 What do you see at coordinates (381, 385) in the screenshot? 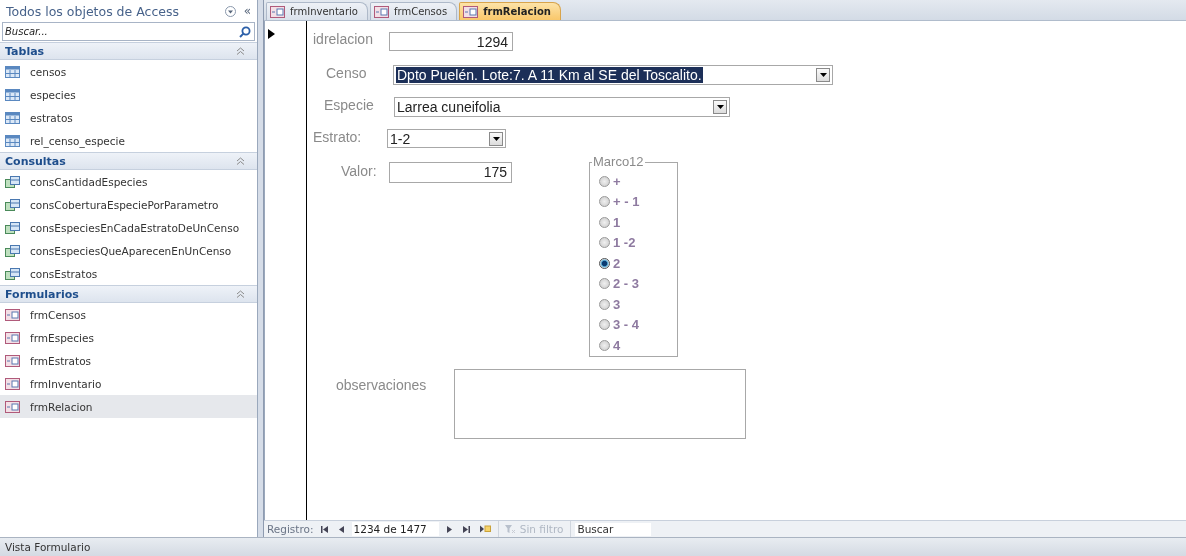
I see `field-label: observaciones` at bounding box center [381, 385].